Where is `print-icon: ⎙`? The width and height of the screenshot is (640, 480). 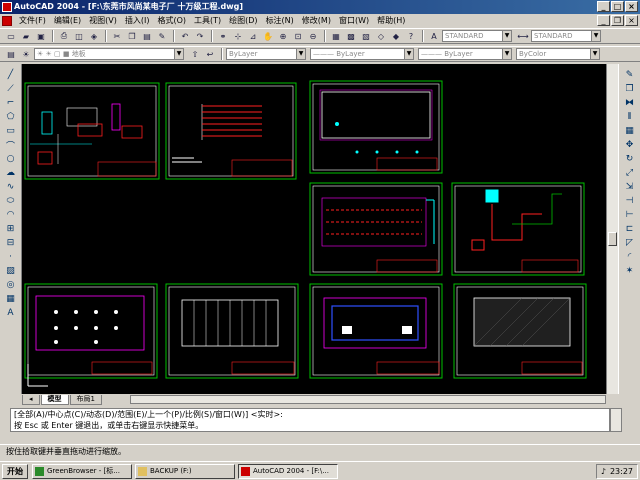
print-icon: ⎙ is located at coordinates (64, 36).